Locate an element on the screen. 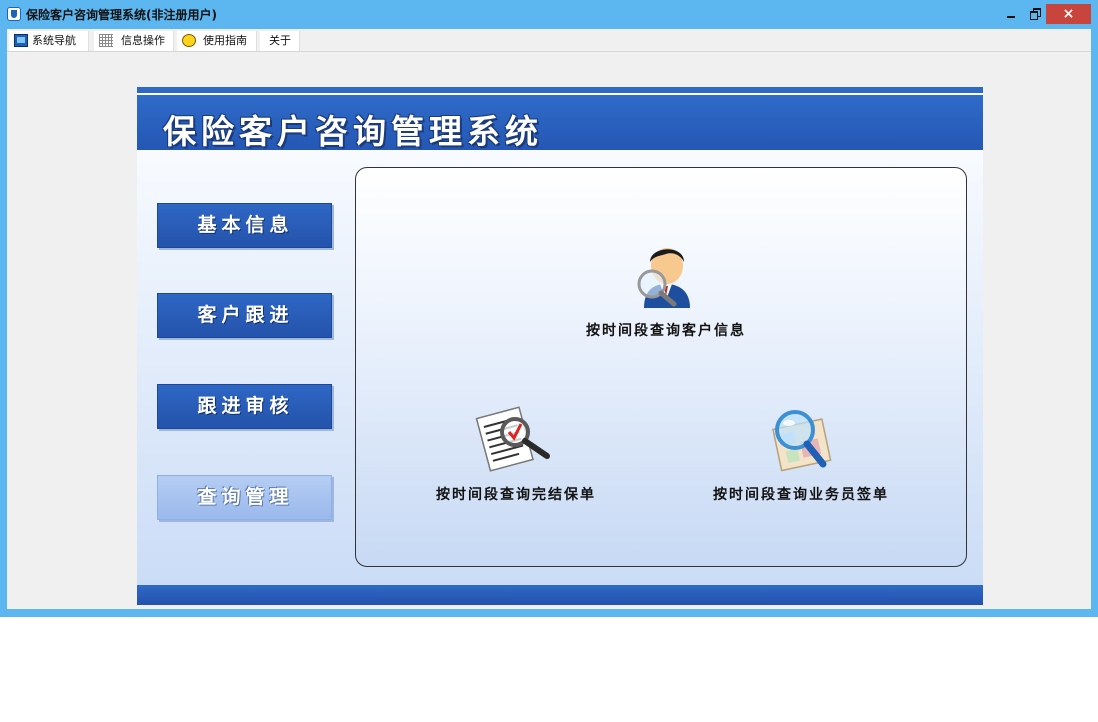 This screenshot has width=1098, height=722. bulb-icon is located at coordinates (189, 40).